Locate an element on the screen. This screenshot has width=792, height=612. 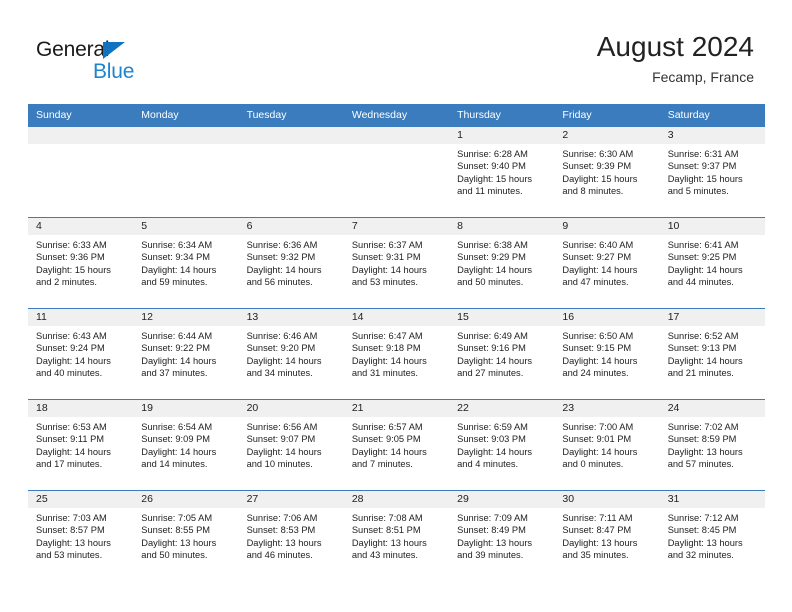
day-number: 18 is located at coordinates (80, 408).